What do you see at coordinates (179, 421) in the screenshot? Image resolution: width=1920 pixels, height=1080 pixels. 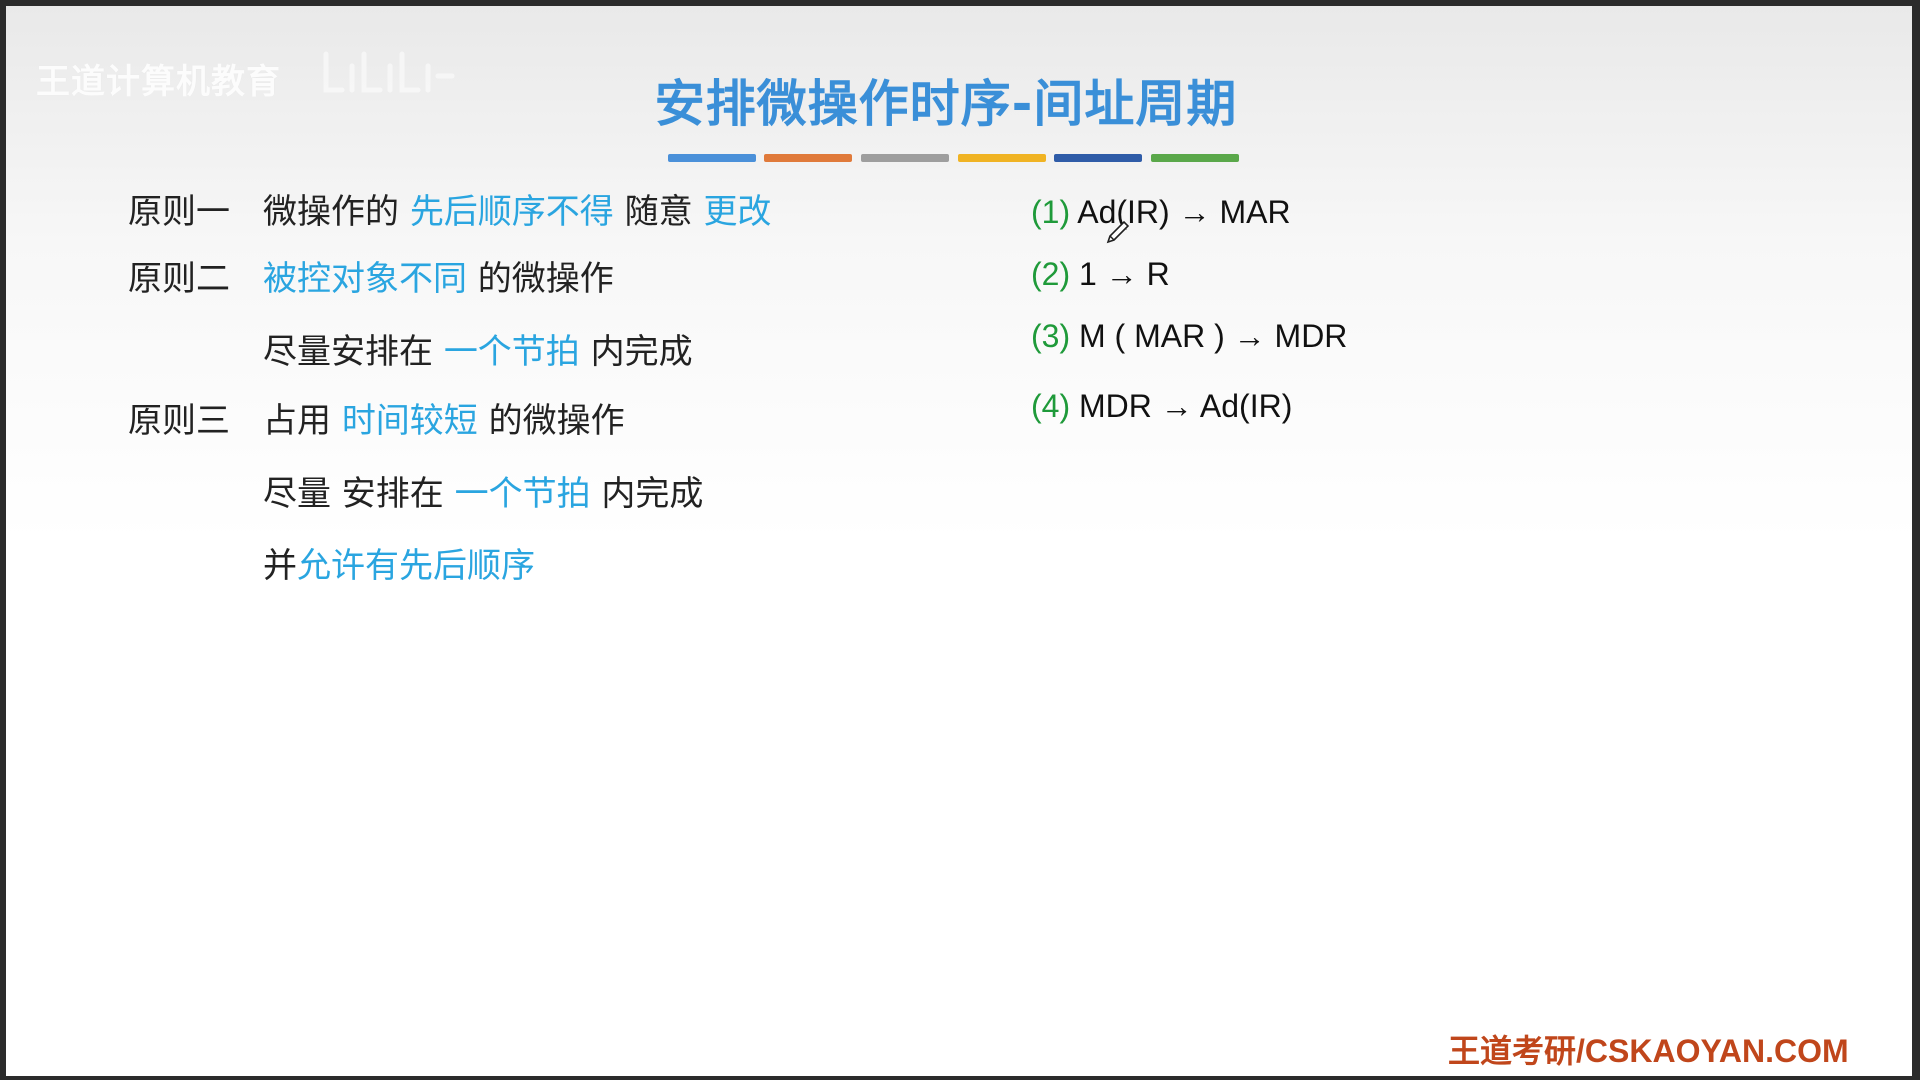 I see `principle-label: 原则三` at bounding box center [179, 421].